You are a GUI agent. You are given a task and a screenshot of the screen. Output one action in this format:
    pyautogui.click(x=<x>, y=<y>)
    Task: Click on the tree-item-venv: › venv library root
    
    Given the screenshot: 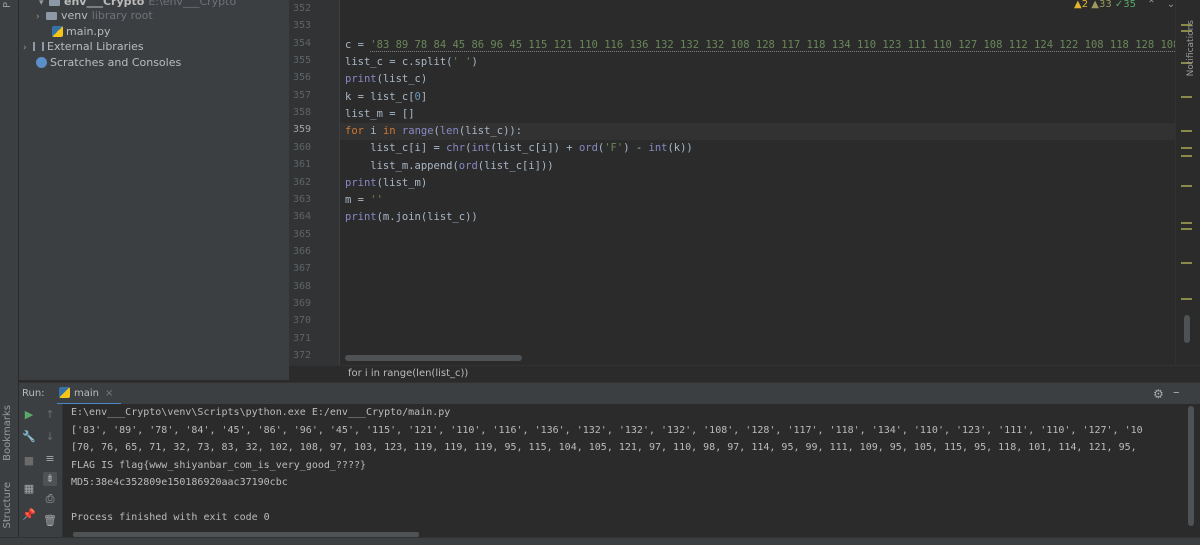 What is the action you would take?
    pyautogui.click(x=94, y=16)
    